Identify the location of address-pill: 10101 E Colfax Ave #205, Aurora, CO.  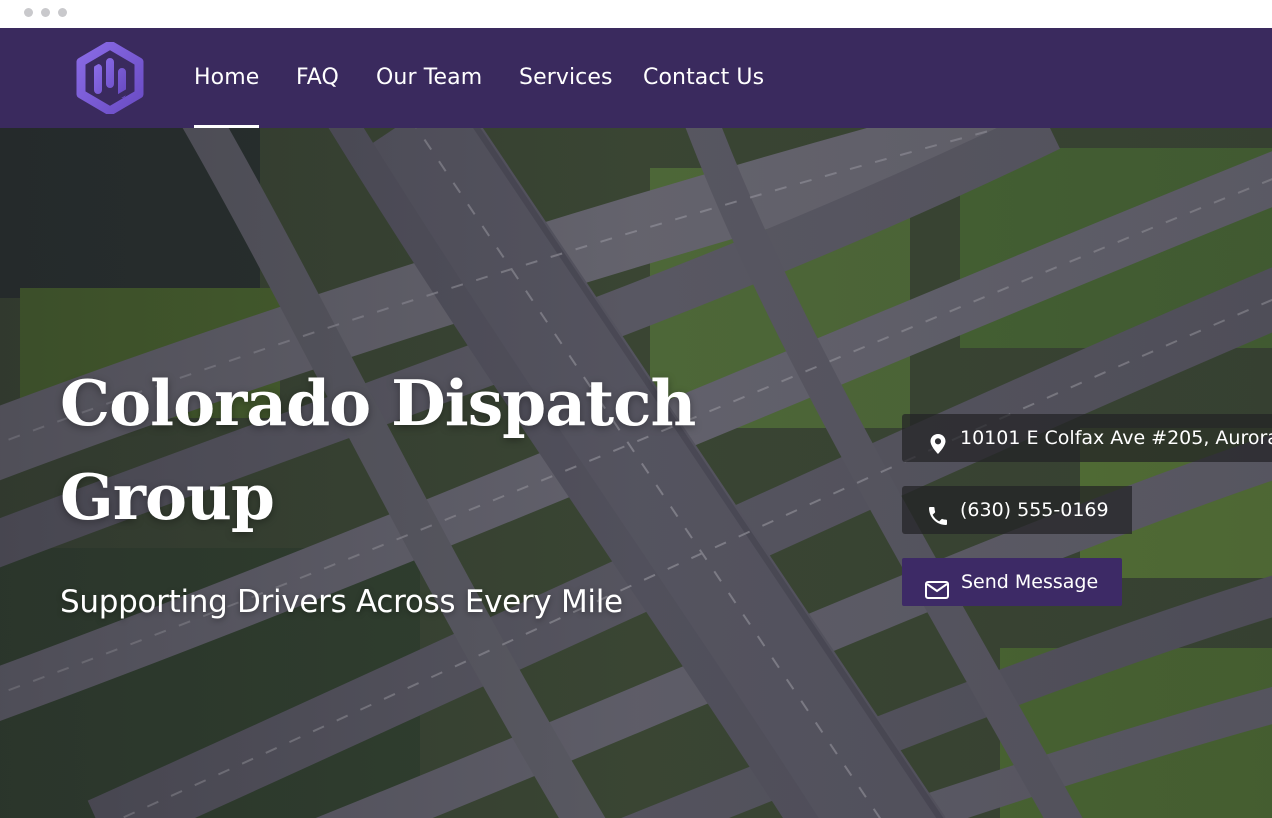
(1087, 438).